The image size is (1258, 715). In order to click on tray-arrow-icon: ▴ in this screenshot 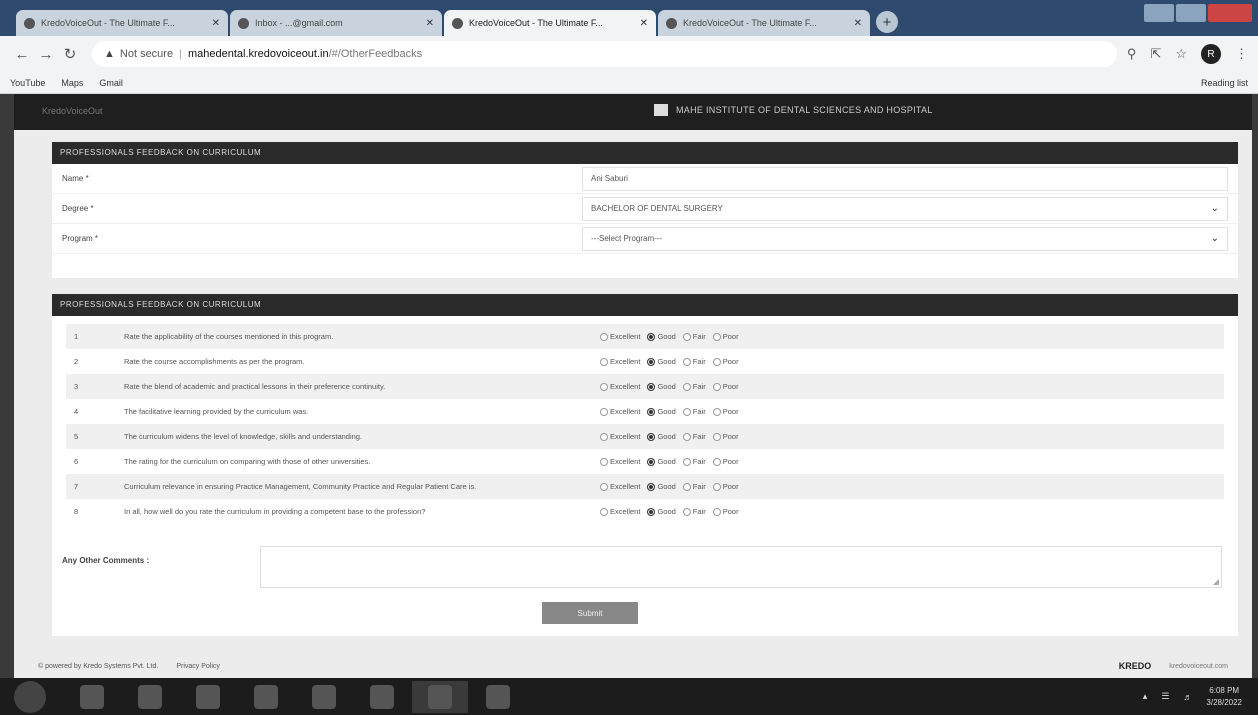, I will do `click(1145, 696)`.